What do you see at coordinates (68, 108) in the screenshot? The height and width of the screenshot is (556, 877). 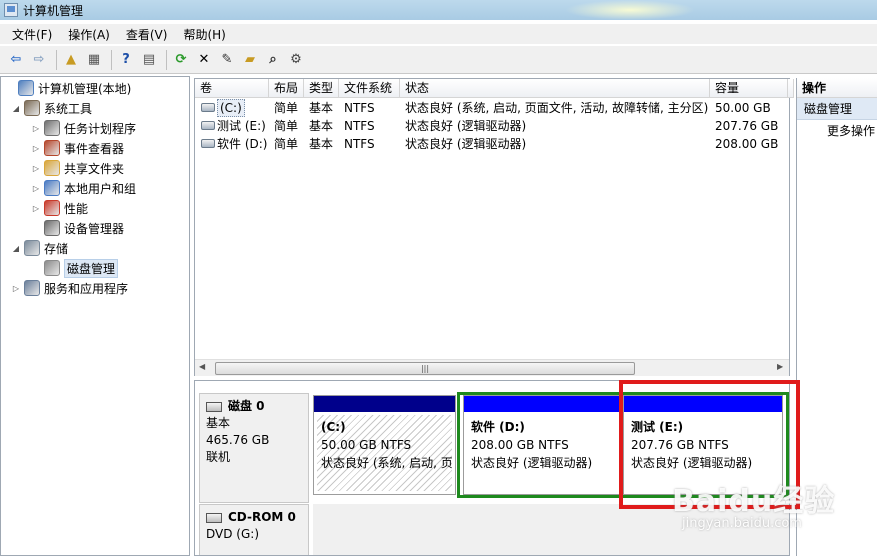 I see `tree-item-label: 系统工具` at bounding box center [68, 108].